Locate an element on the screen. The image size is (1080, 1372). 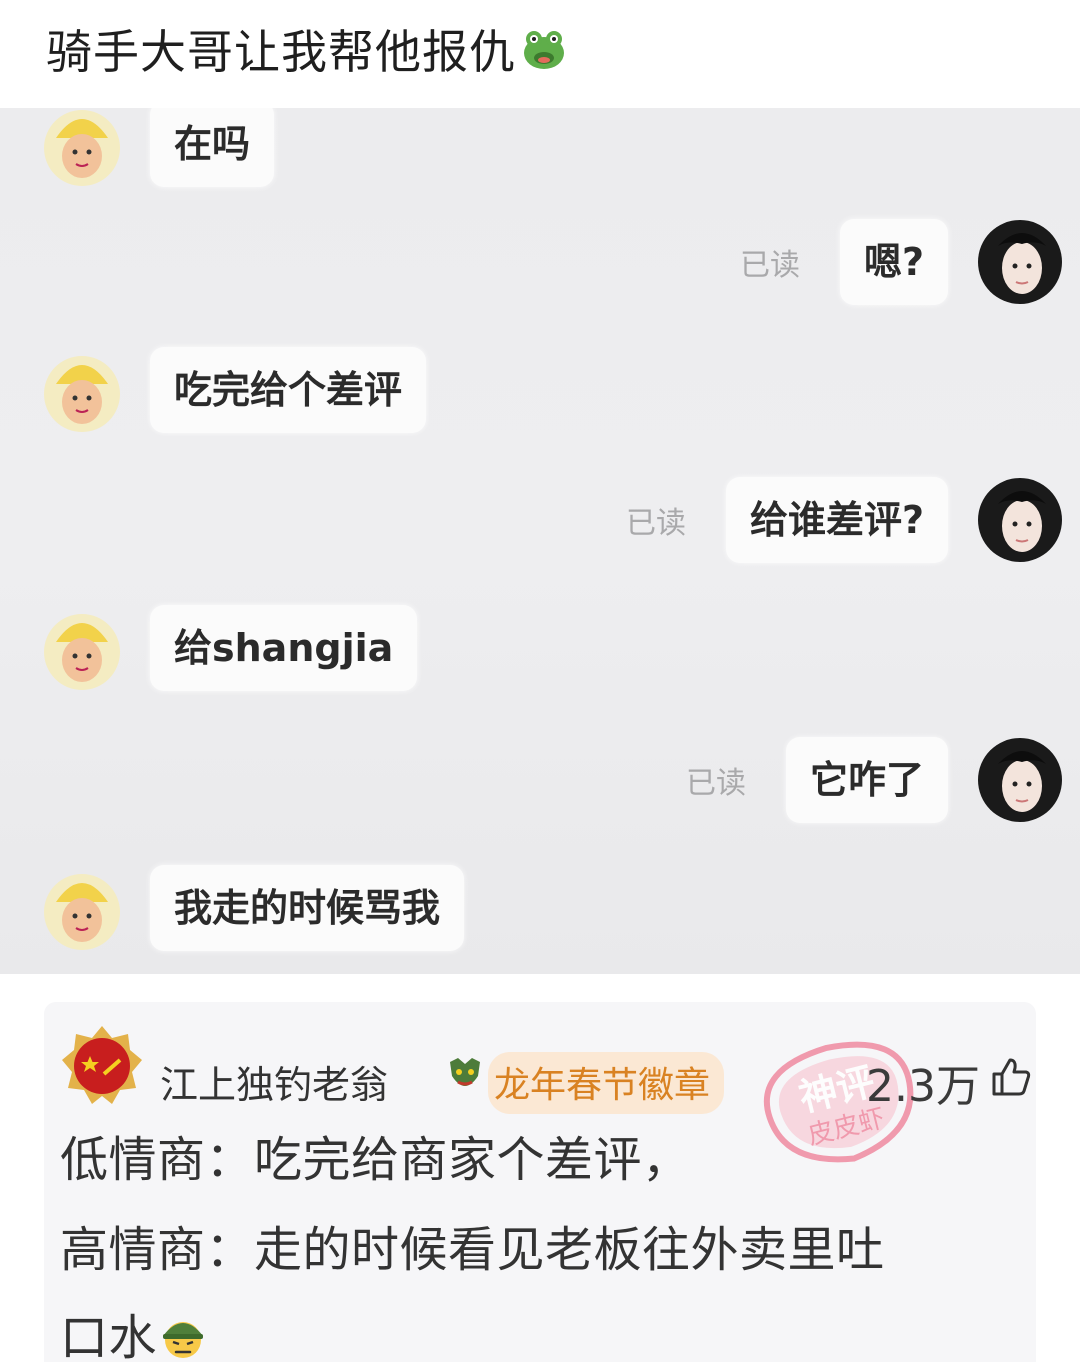
comment-header: 江上独钓老翁 龙年春节徽章 神评 皮皮虾 2.3万 is located at coordinates (542, 1089).